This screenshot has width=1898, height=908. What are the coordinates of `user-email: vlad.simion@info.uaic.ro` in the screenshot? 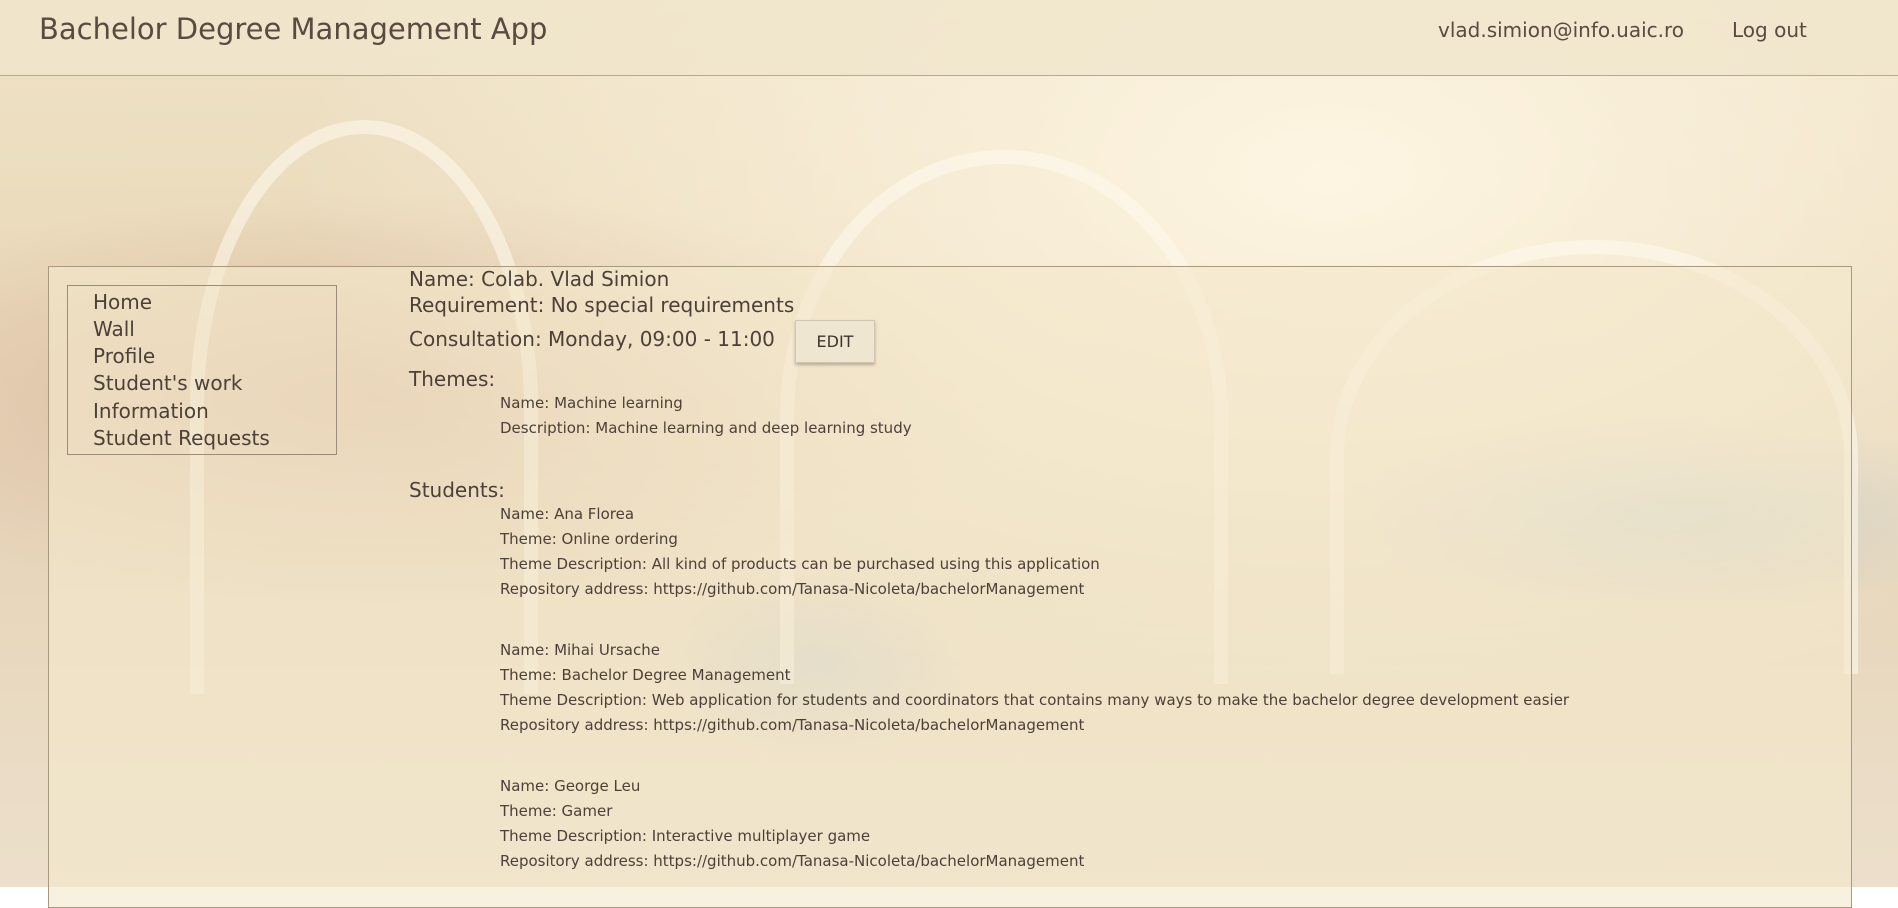 It's located at (1561, 30).